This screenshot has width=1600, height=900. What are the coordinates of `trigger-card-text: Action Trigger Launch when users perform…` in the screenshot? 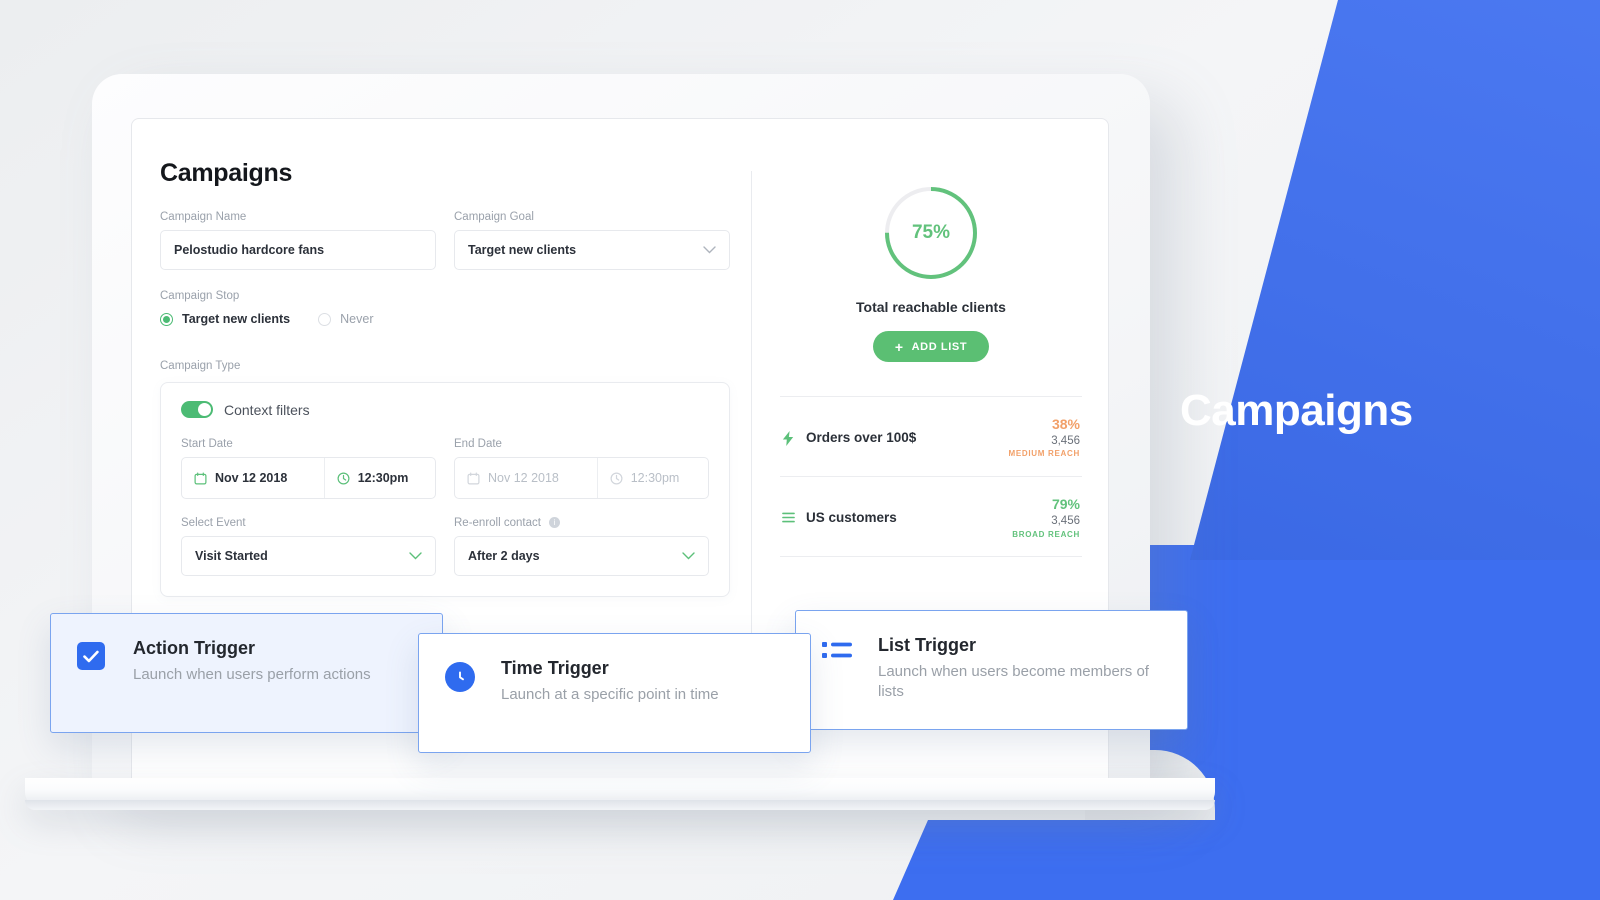 It's located at (252, 661).